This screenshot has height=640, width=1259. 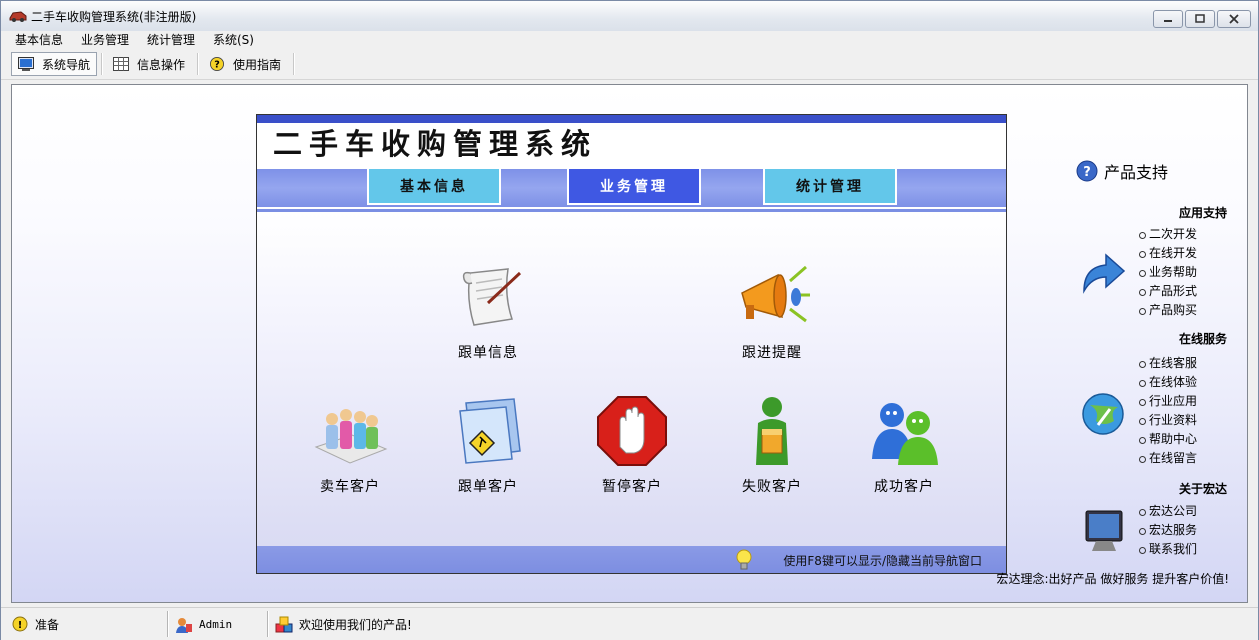 I want to click on globe-icon, so click(x=1103, y=414).